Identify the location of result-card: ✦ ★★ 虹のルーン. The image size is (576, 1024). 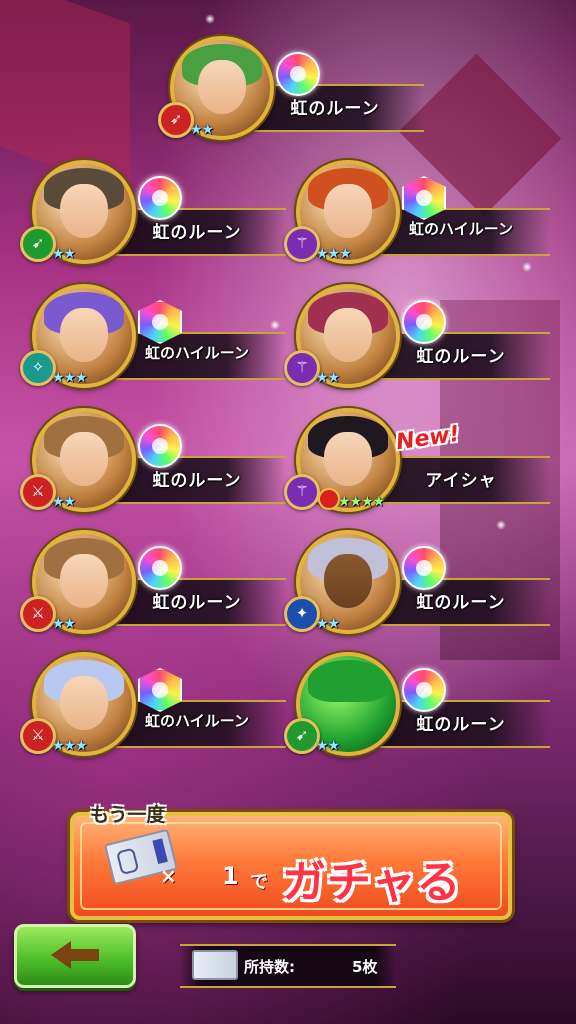
(420, 585).